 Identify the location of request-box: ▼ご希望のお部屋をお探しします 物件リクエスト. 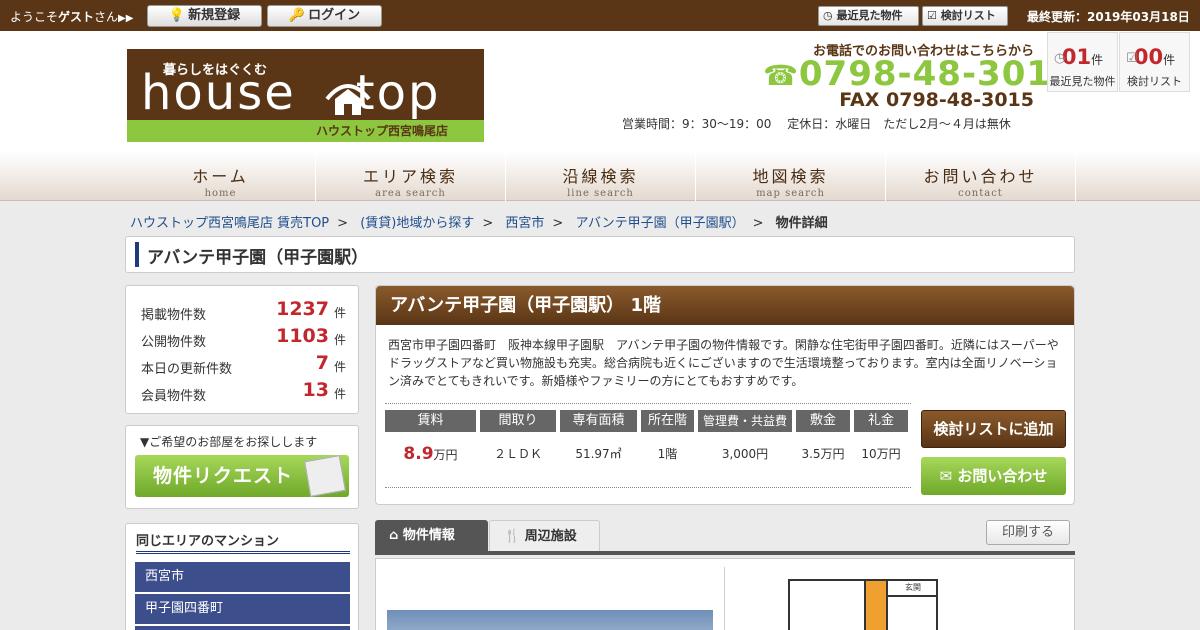
(242, 467).